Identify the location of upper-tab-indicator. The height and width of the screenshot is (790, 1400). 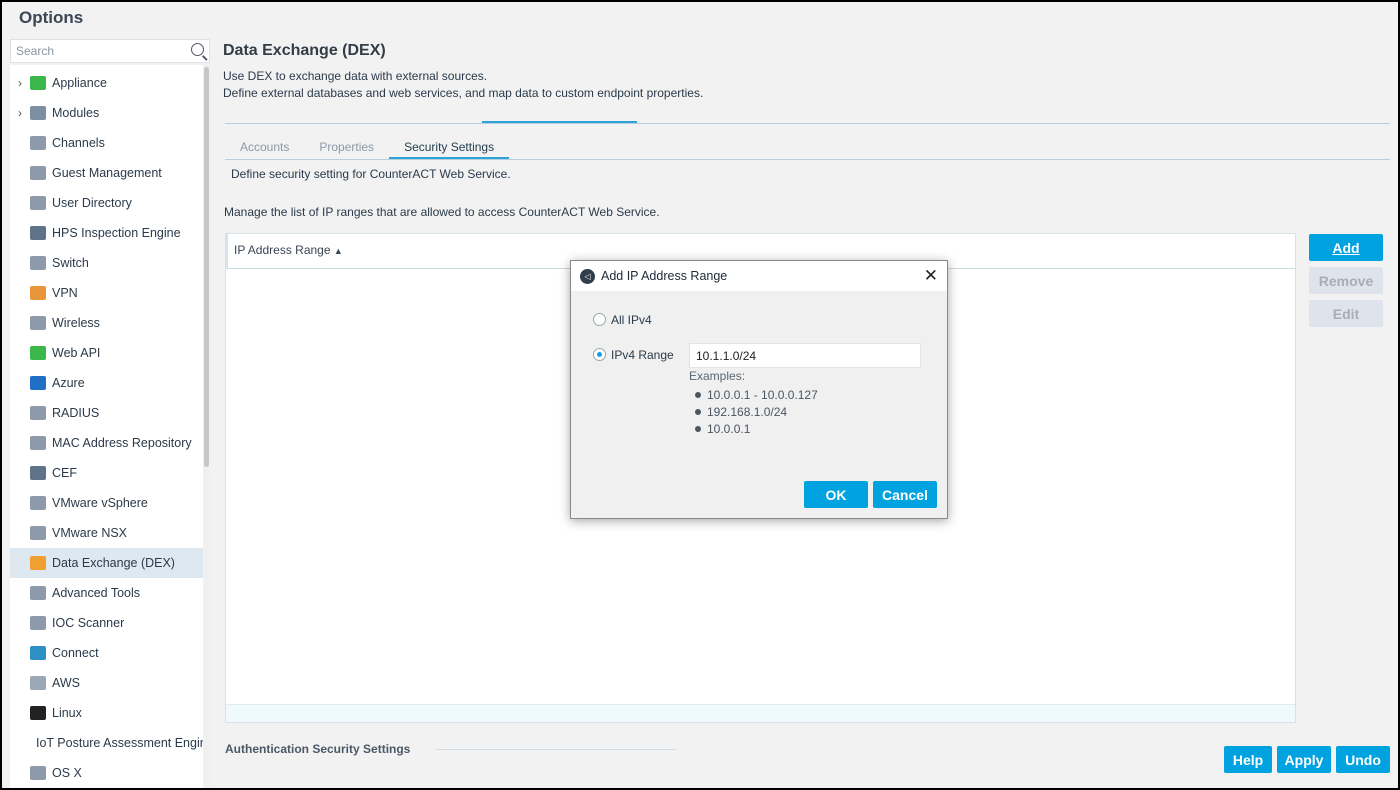
(559, 122).